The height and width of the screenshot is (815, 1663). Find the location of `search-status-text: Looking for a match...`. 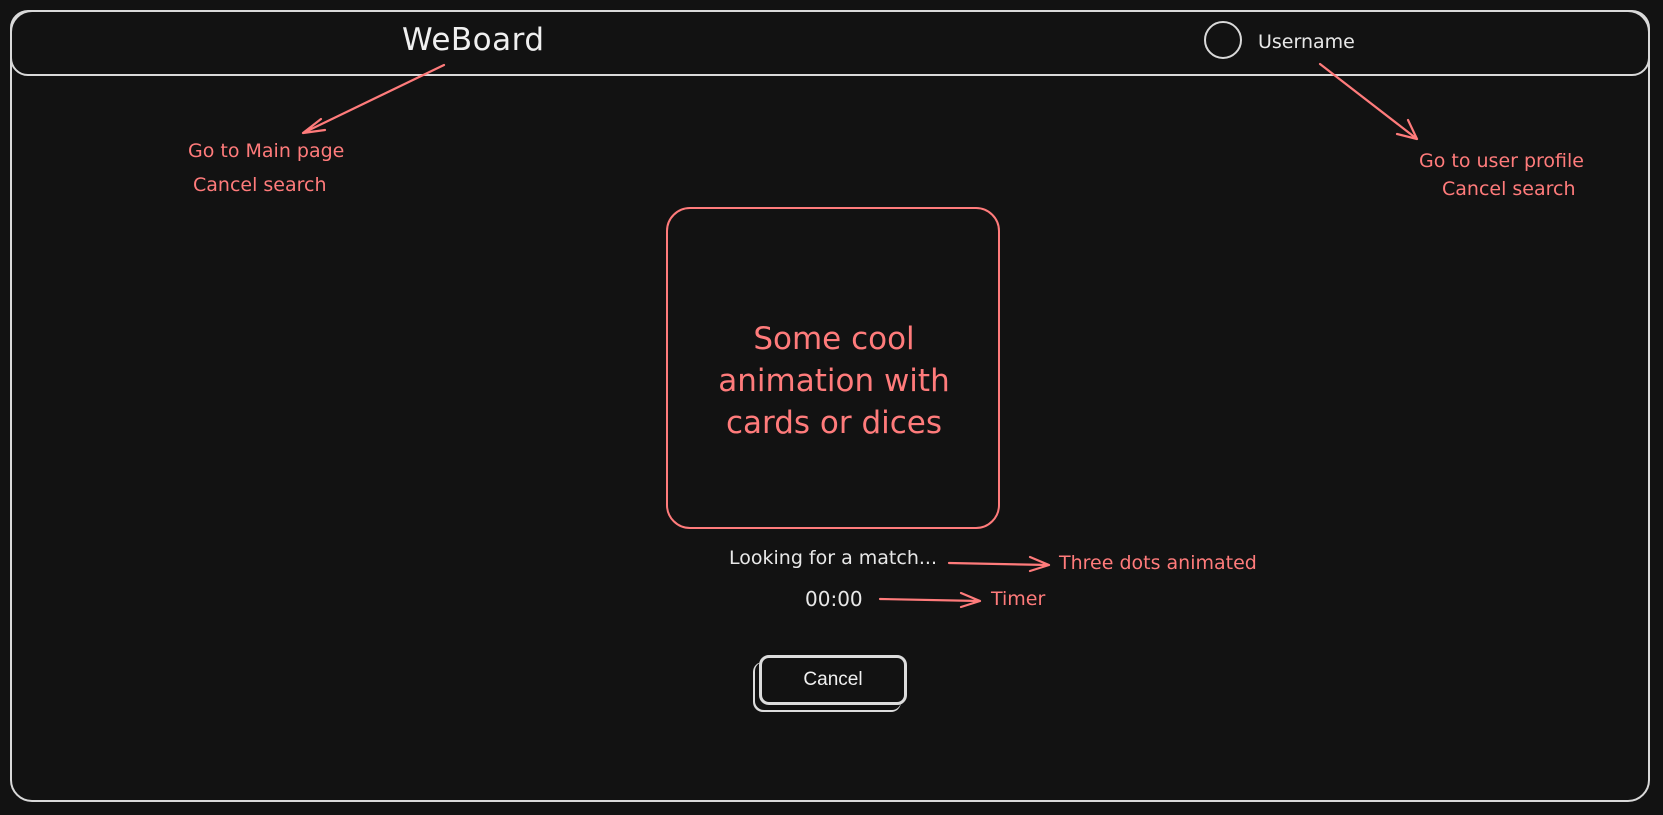

search-status-text: Looking for a match... is located at coordinates (833, 558).